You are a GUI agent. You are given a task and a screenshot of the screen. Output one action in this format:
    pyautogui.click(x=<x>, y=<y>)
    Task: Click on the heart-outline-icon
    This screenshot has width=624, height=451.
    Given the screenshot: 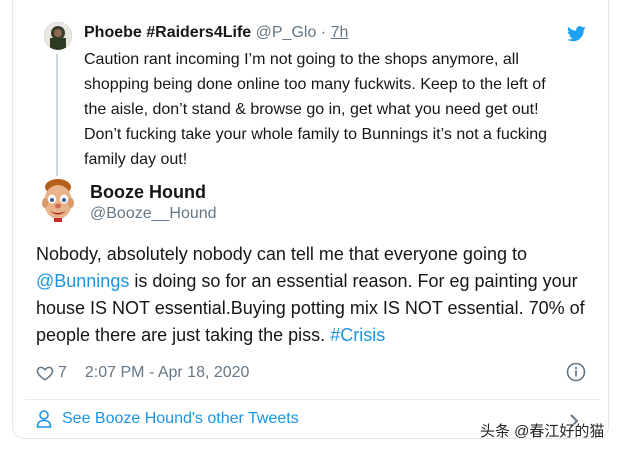 What is the action you would take?
    pyautogui.click(x=45, y=373)
    